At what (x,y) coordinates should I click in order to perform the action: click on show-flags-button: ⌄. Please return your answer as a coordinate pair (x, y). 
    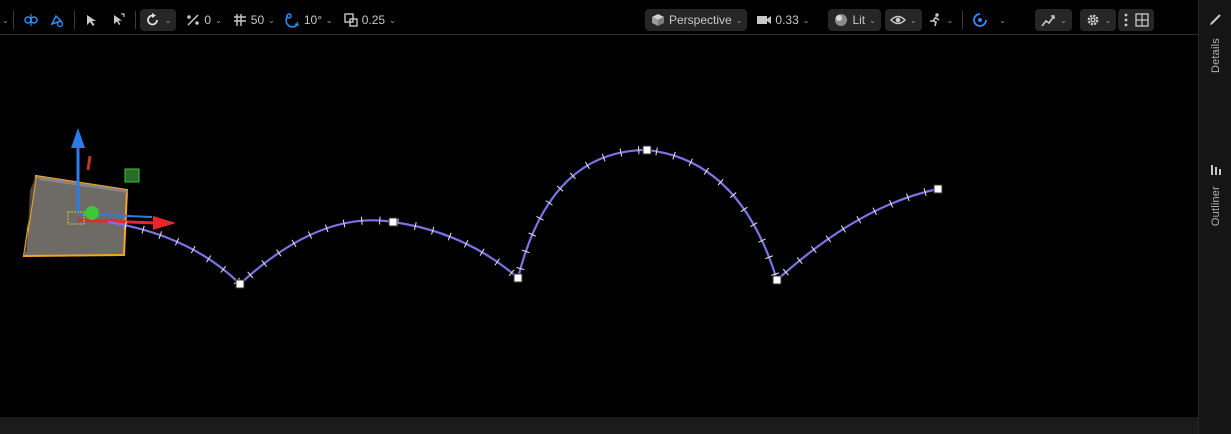
    Looking at the image, I should click on (903, 20).